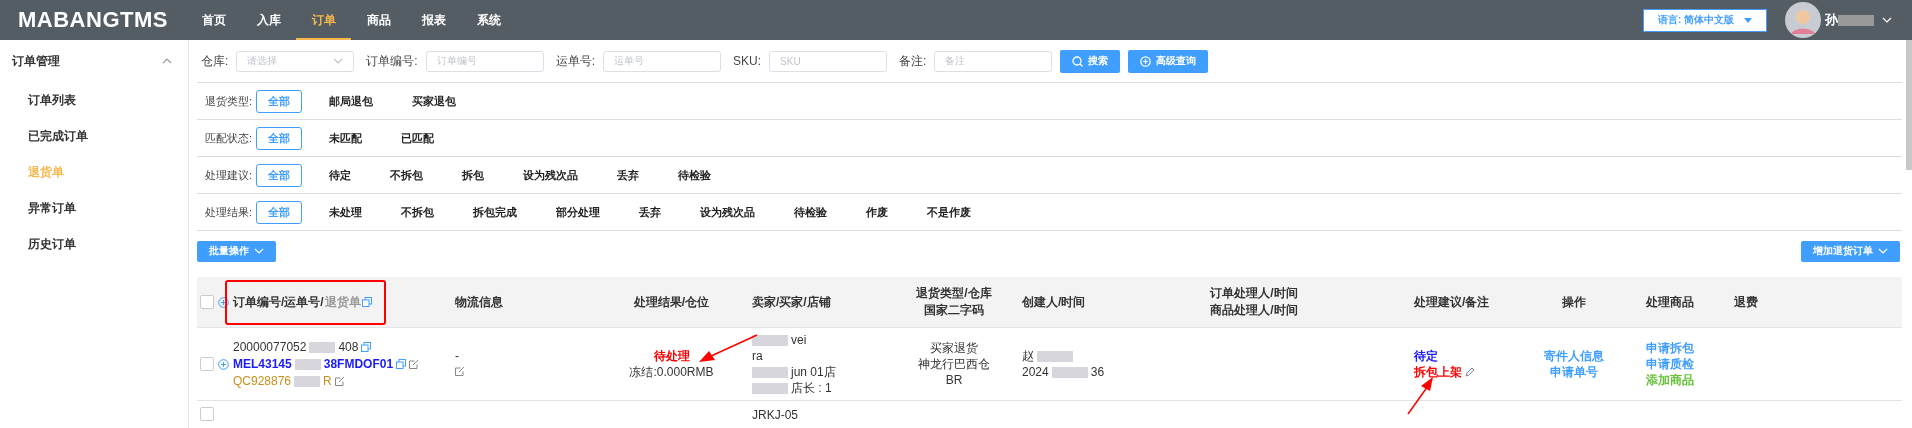 The image size is (1912, 428). Describe the element at coordinates (228, 101) in the screenshot. I see `filter-label: 退货类型:` at that location.